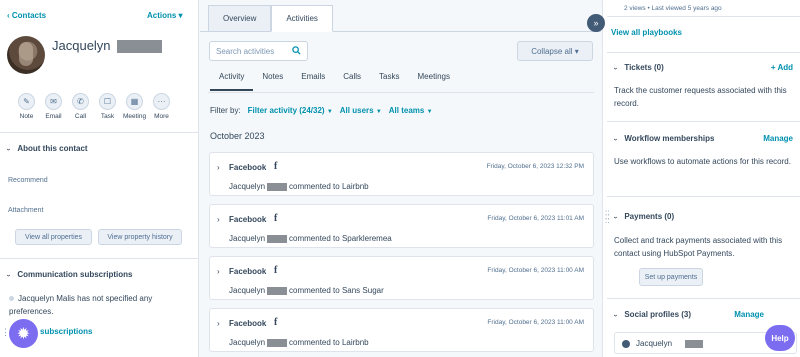 The width and height of the screenshot is (800, 357). Describe the element at coordinates (778, 138) in the screenshot. I see `manage-workflows-link: Manage` at that location.